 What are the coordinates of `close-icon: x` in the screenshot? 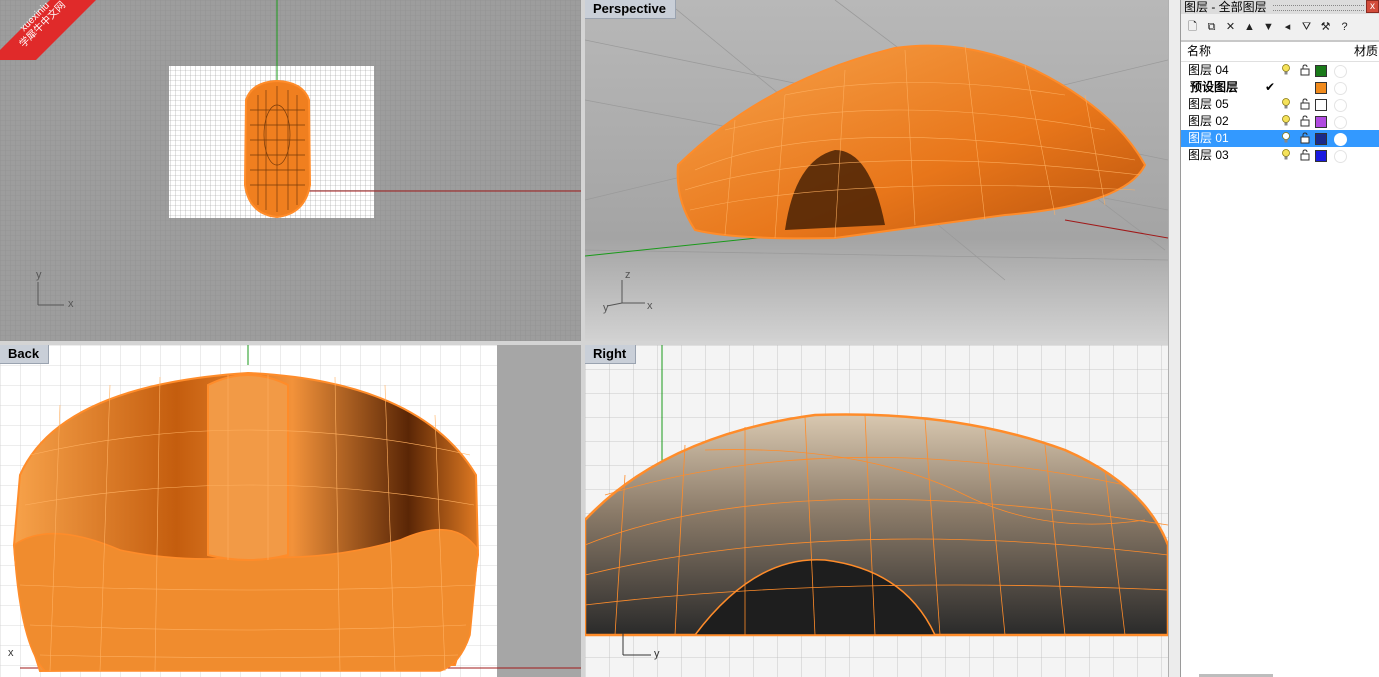 It's located at (1372, 6).